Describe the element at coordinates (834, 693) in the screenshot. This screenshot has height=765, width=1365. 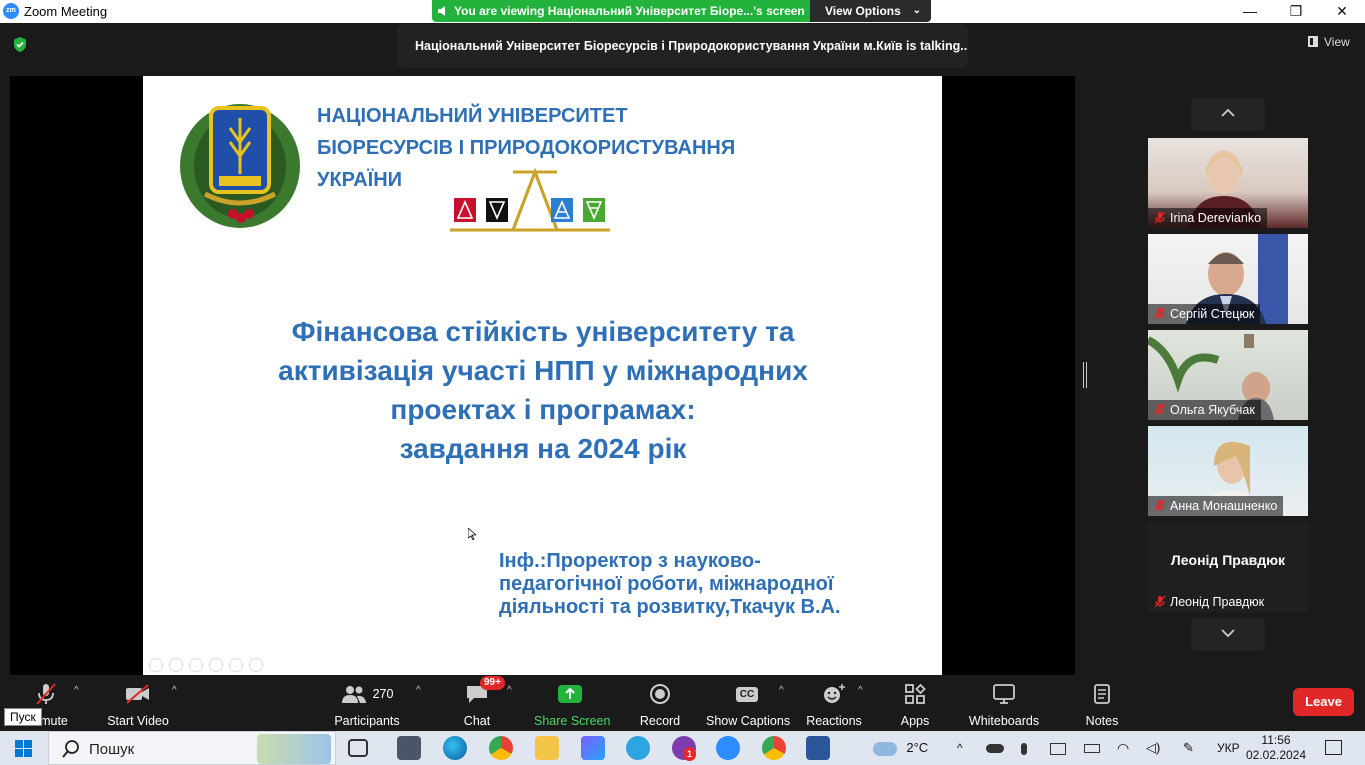
I see `reactions-icon` at that location.